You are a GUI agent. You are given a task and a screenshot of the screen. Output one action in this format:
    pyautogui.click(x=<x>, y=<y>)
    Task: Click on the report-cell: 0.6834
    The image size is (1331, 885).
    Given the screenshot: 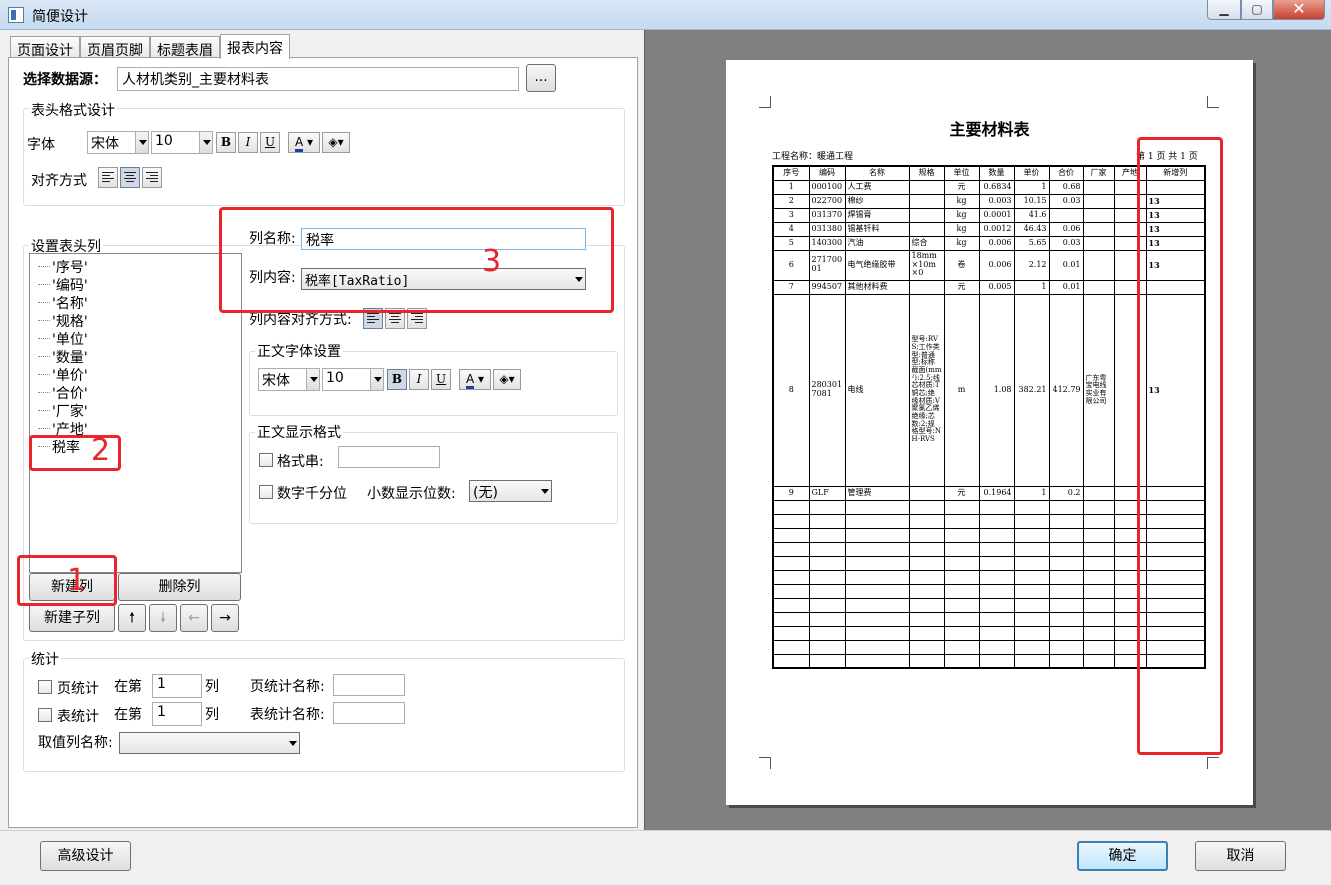 What is the action you would take?
    pyautogui.click(x=996, y=187)
    